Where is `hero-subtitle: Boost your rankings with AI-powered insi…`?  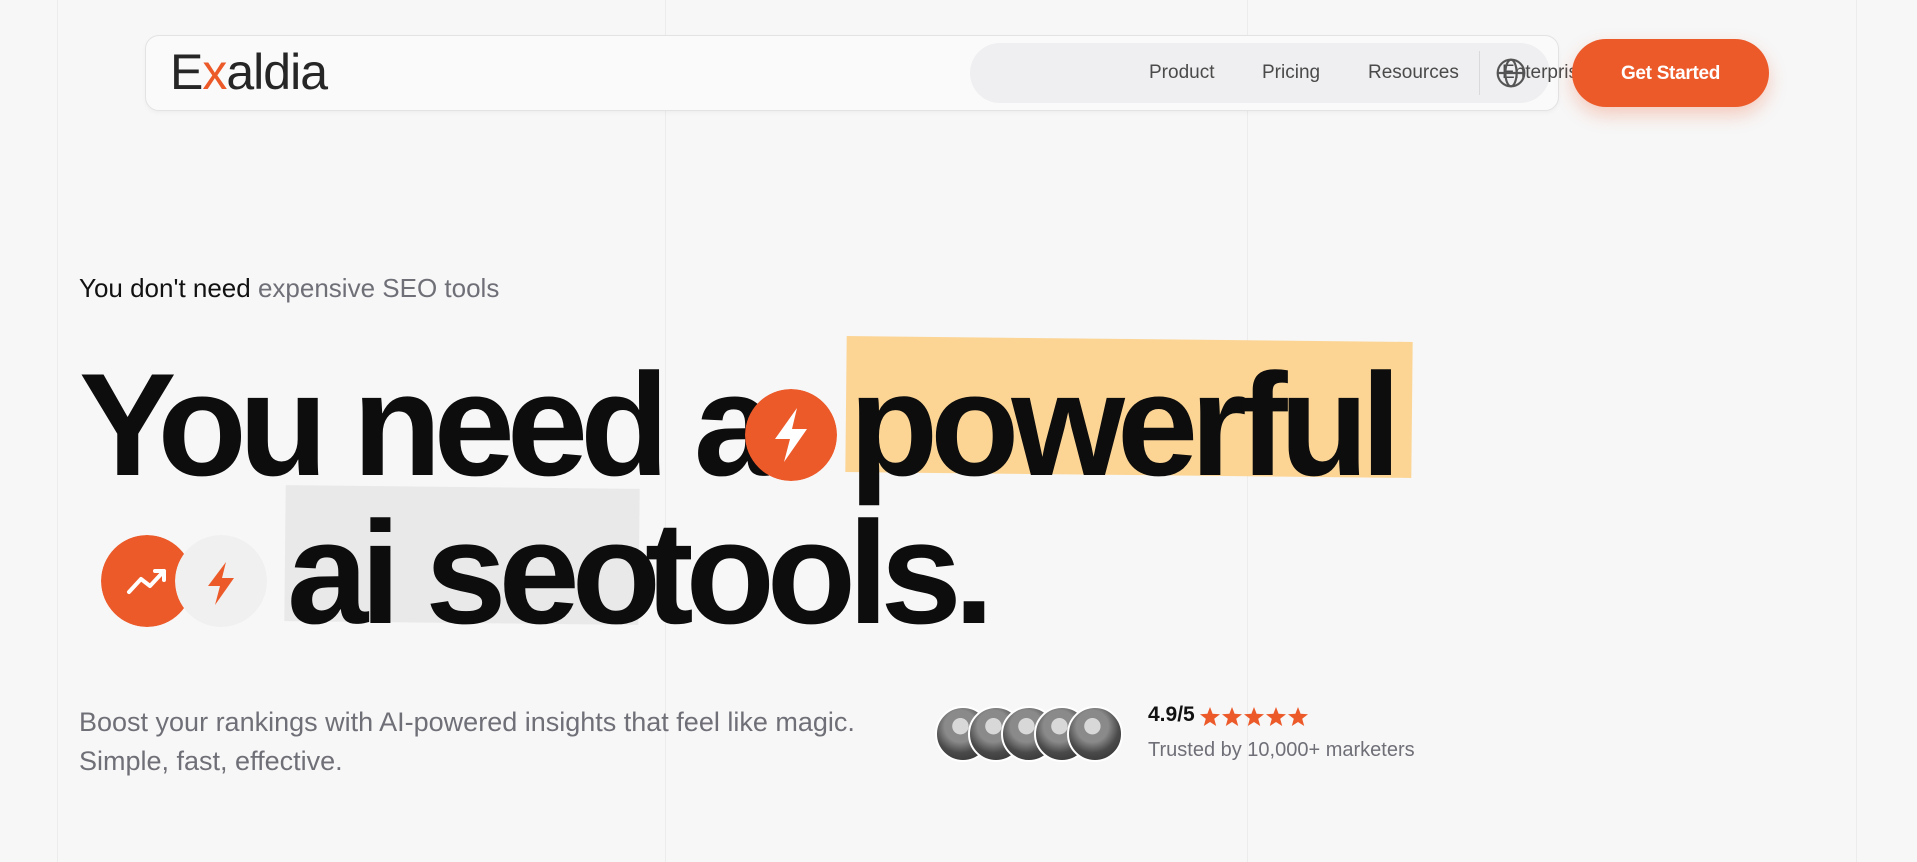
hero-subtitle: Boost your rankings with AI-powered insi… is located at coordinates (467, 741).